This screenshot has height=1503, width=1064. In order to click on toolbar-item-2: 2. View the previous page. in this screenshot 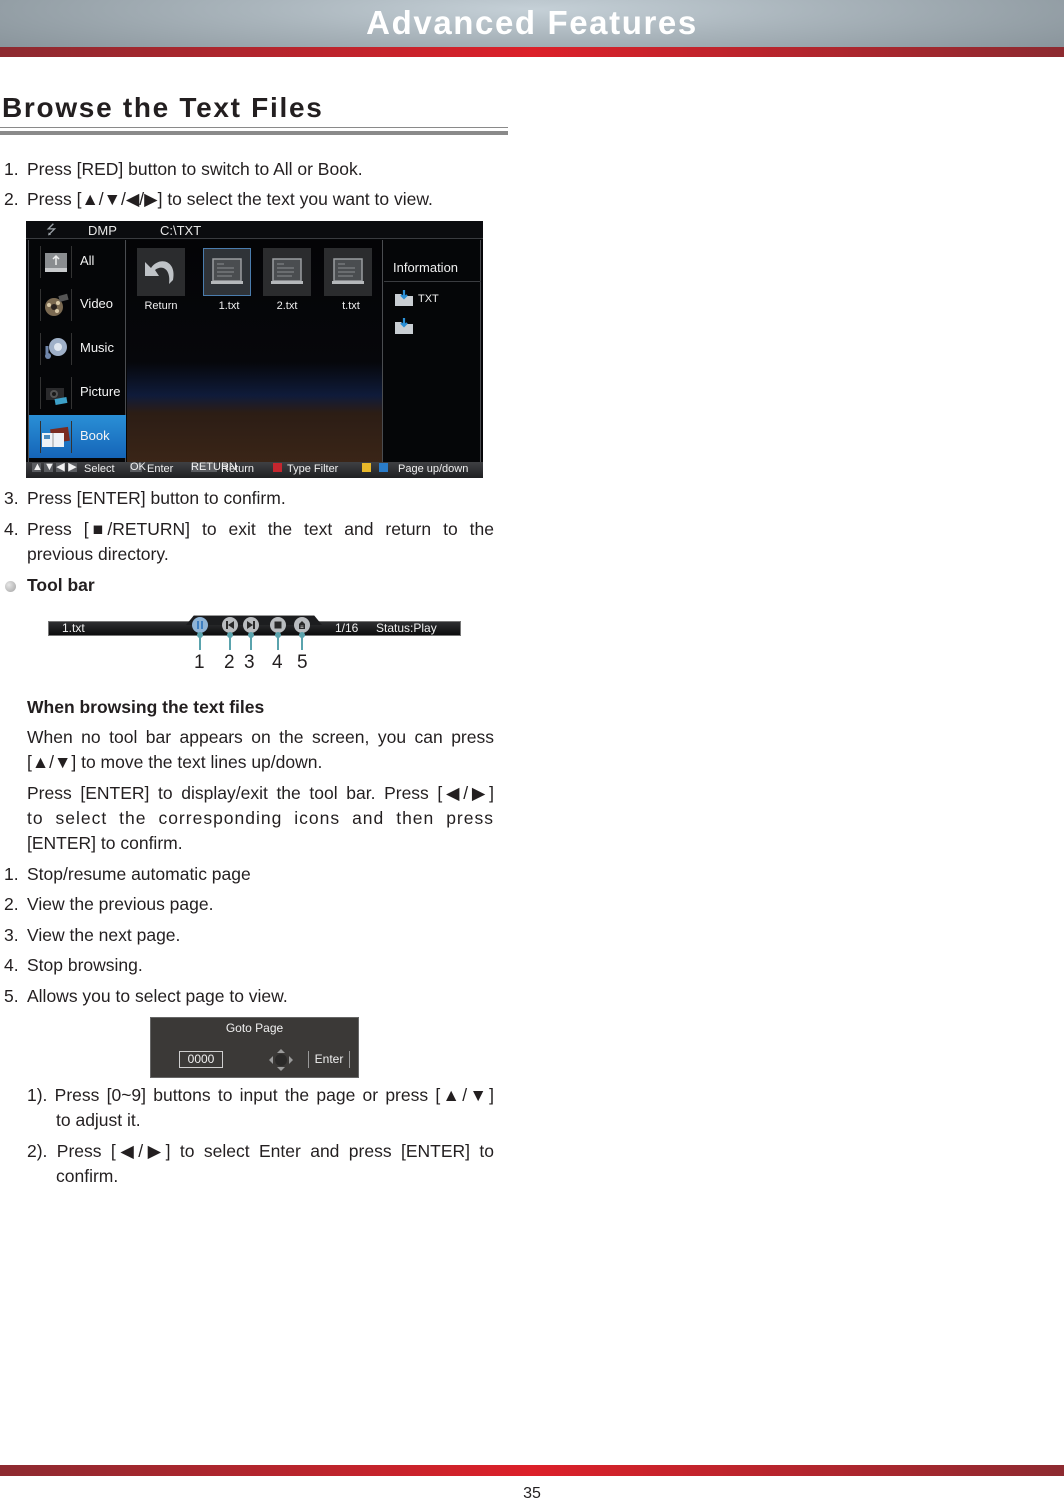, I will do `click(255, 904)`.